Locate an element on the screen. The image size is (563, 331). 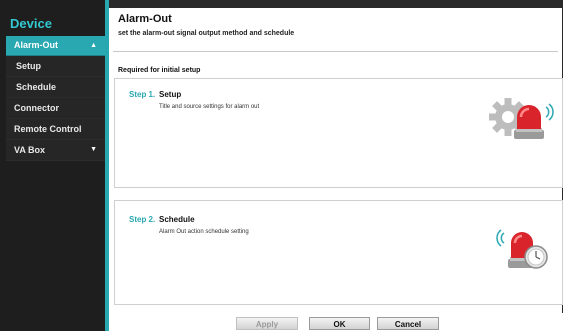
button-bar: Apply OK Cancel is located at coordinates (336, 322).